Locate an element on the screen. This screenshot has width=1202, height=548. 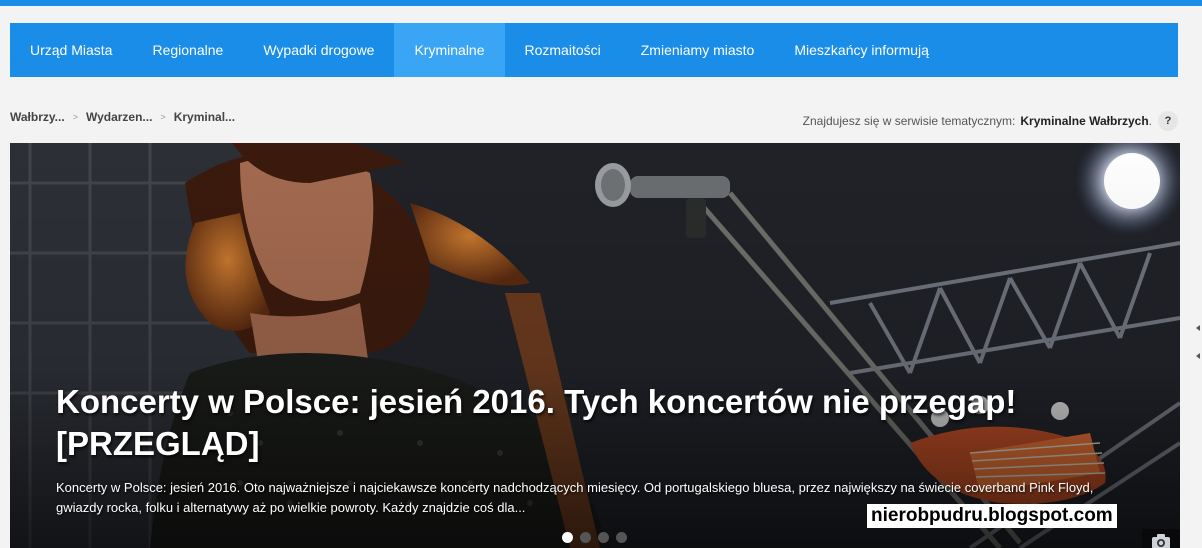
nav-item-regionalne: Regionalne is located at coordinates (187, 50).